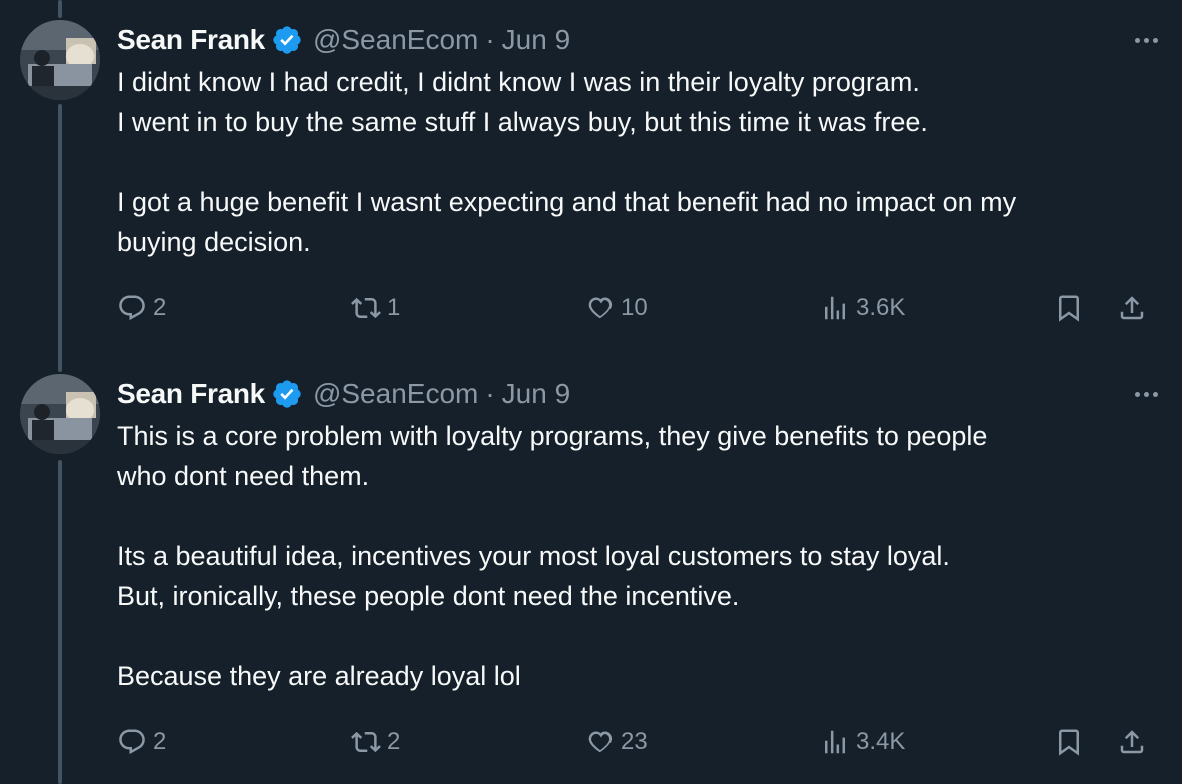 This screenshot has height=784, width=1182. I want to click on action-bar: 2 2 23 3.4K, so click(633, 742).